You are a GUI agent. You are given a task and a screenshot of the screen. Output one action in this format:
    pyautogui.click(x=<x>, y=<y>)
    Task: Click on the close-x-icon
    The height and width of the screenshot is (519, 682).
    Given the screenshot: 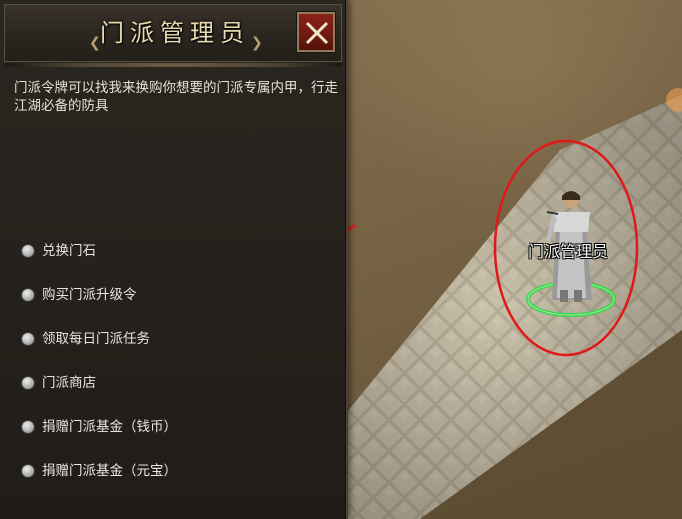 What is the action you would take?
    pyautogui.click(x=317, y=33)
    